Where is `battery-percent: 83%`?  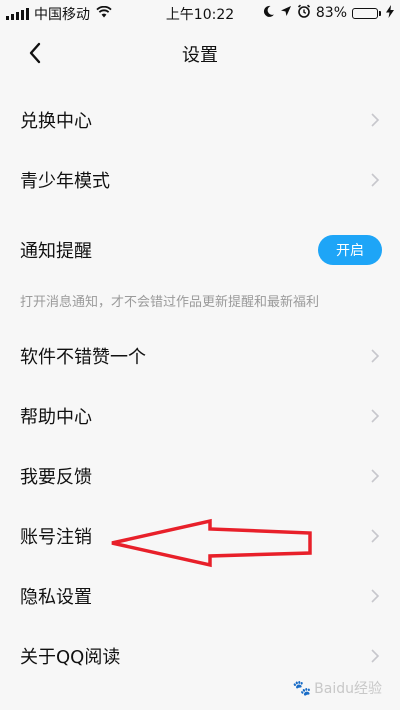
battery-percent: 83% is located at coordinates (331, 13).